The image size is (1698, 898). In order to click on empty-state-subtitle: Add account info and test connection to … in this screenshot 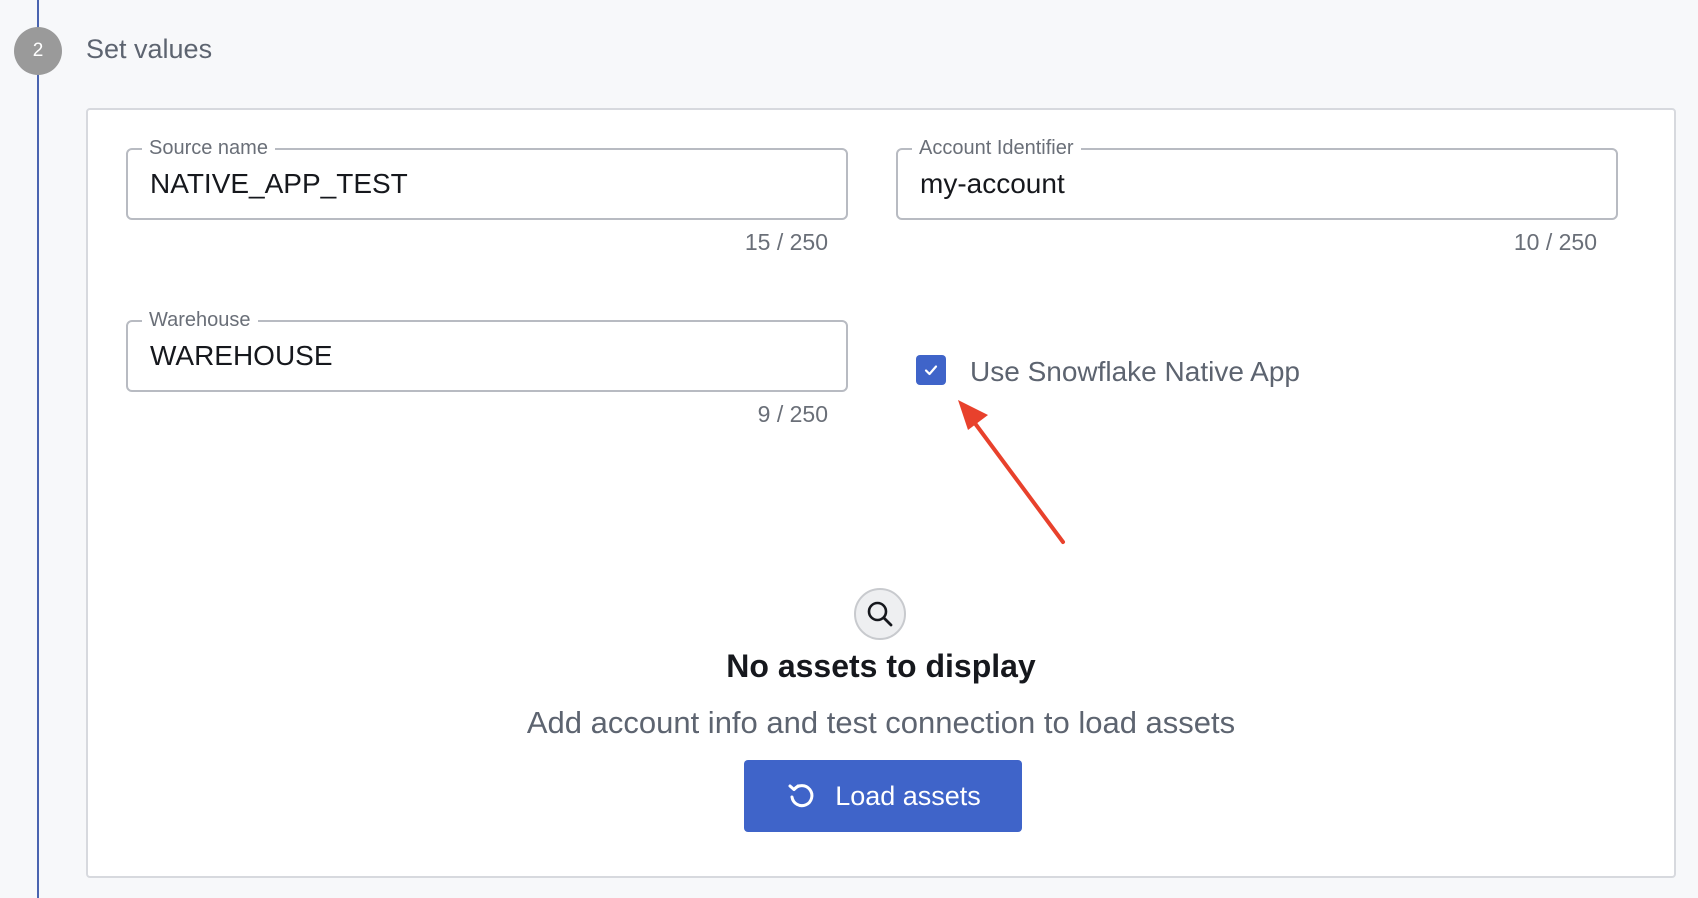, I will do `click(881, 722)`.